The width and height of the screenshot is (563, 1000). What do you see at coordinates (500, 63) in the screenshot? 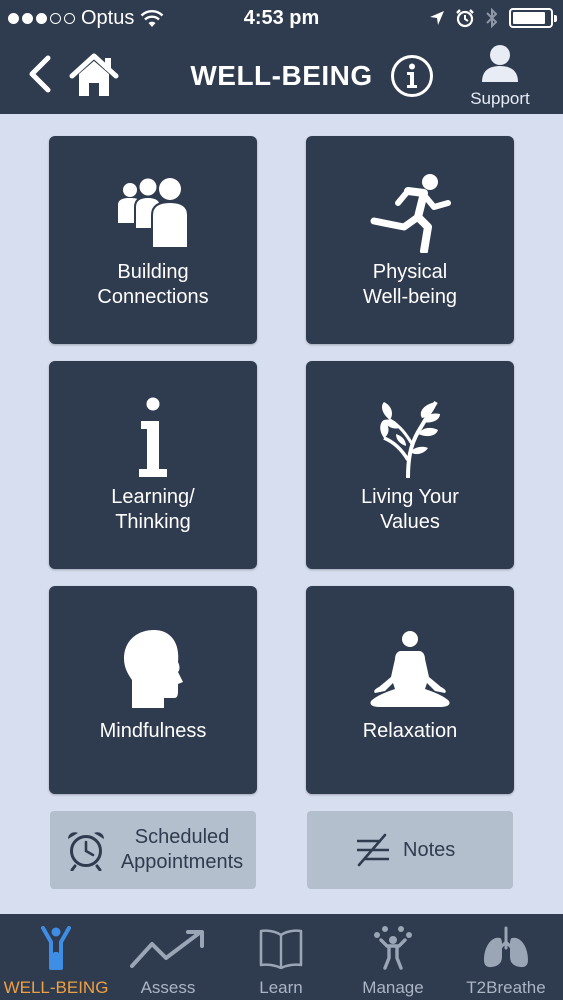
I see `person-icon` at bounding box center [500, 63].